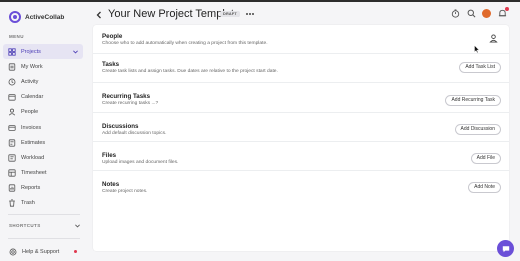 Image resolution: width=520 pixels, height=261 pixels. Describe the element at coordinates (130, 103) in the screenshot. I see `section-desc: Create recurring tasks ...?` at that location.